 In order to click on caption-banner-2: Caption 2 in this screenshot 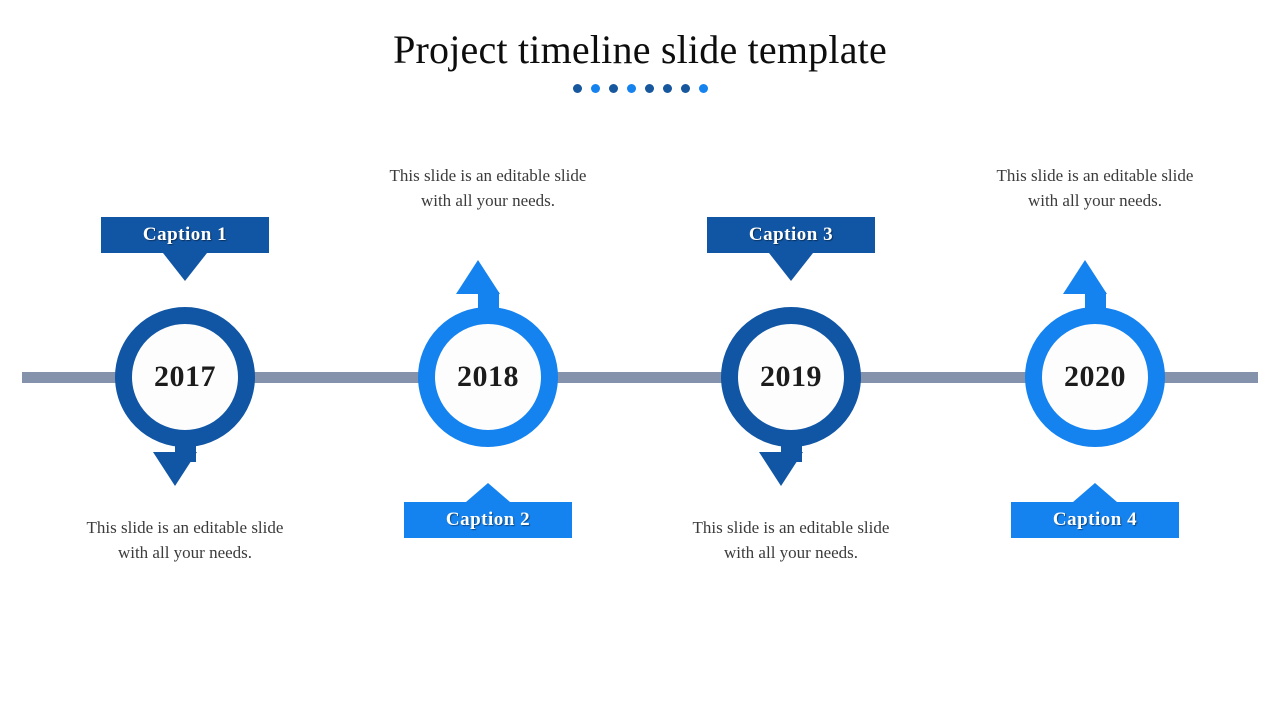, I will do `click(488, 510)`.